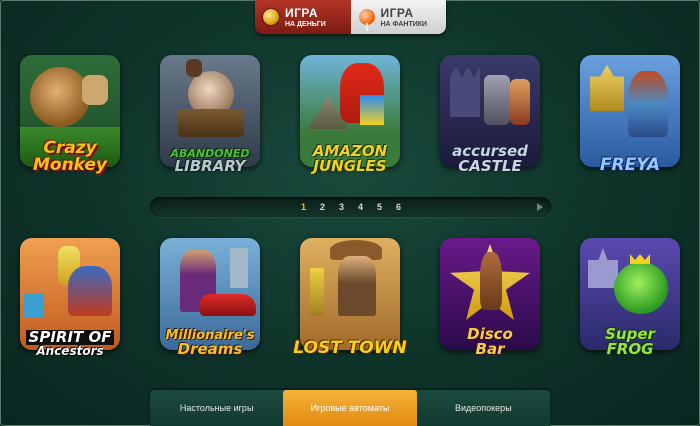 Image resolution: width=700 pixels, height=426 pixels. I want to click on page-list: 1 2 3 4 5 6, so click(351, 207).